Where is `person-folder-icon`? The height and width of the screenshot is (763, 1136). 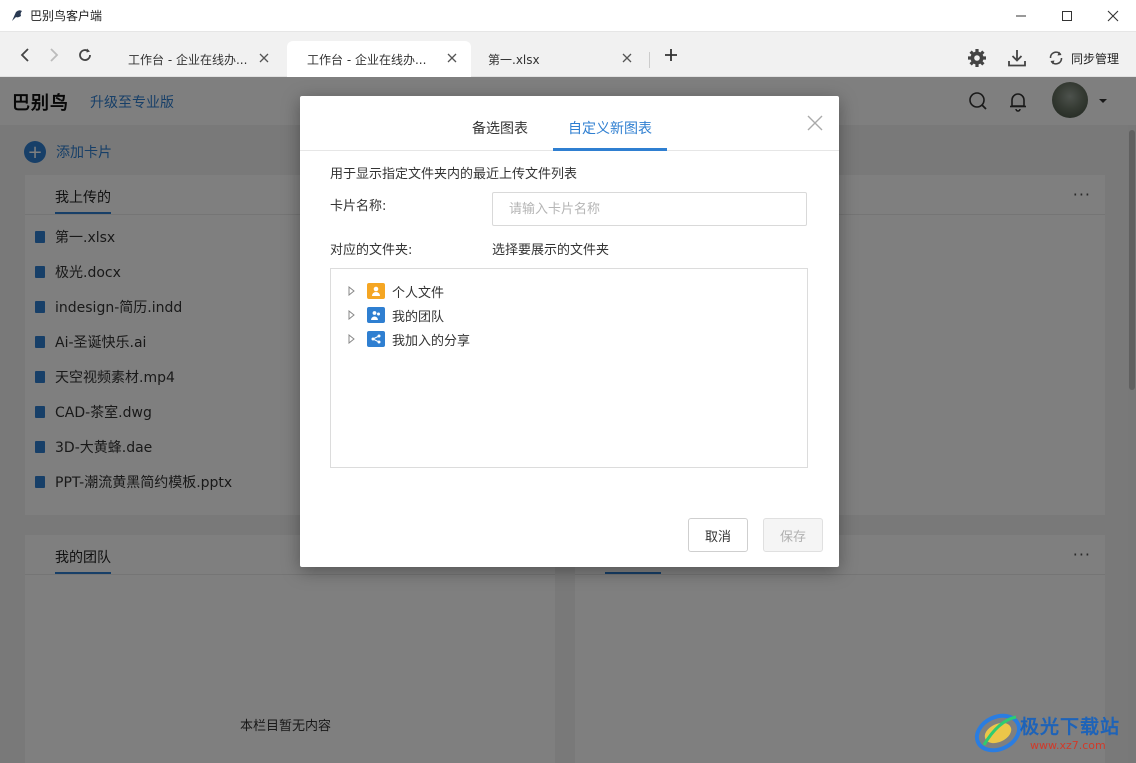 person-folder-icon is located at coordinates (376, 291).